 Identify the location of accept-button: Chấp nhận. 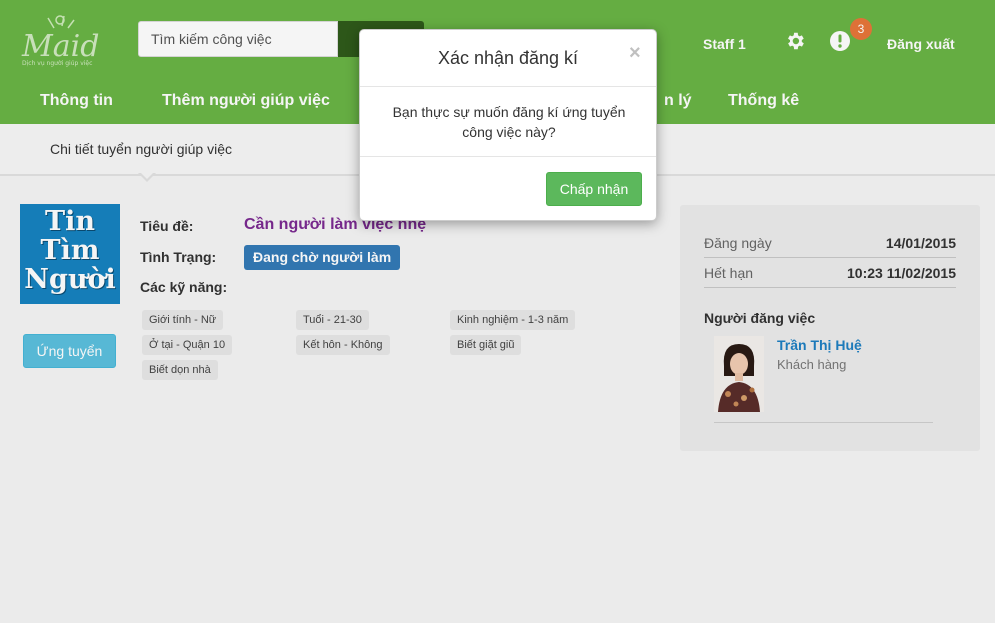
(594, 189).